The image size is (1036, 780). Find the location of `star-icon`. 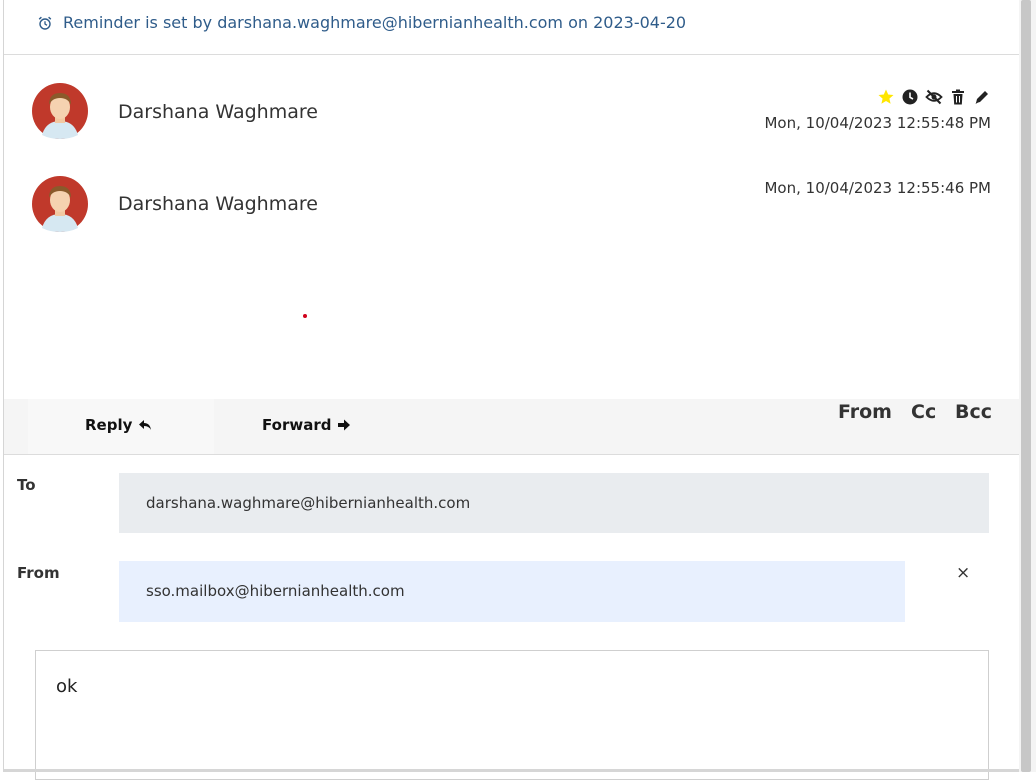

star-icon is located at coordinates (886, 97).